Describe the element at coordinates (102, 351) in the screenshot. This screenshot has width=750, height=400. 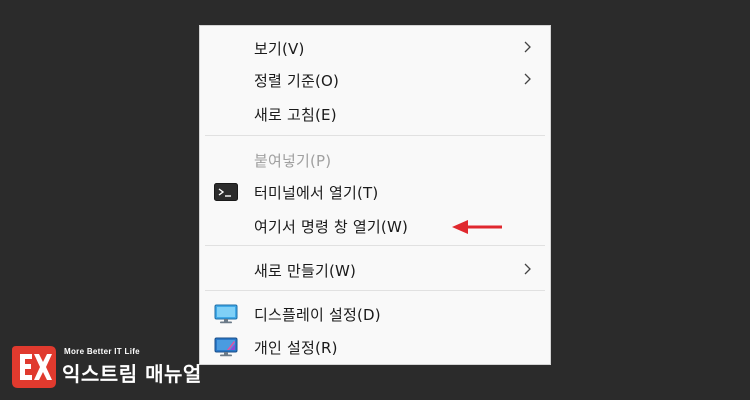
I see `logo-tagline: More Better IT Life` at that location.